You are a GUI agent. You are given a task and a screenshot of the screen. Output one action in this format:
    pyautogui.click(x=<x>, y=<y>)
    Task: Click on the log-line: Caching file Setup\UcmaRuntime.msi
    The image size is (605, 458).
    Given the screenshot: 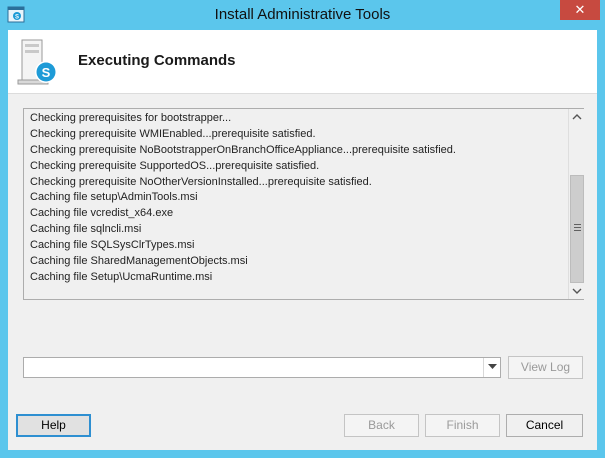 What is the action you would take?
    pyautogui.click(x=121, y=276)
    